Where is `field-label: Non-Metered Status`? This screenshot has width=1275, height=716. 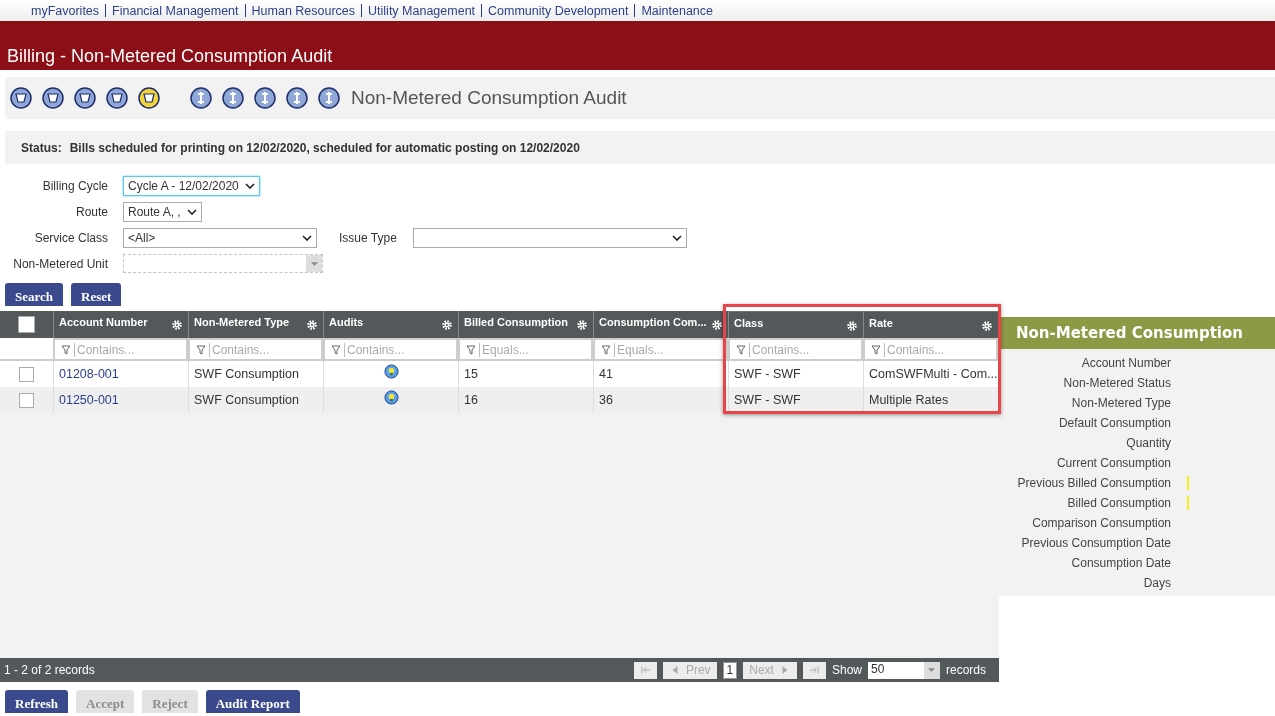
field-label: Non-Metered Status is located at coordinates (1116, 383).